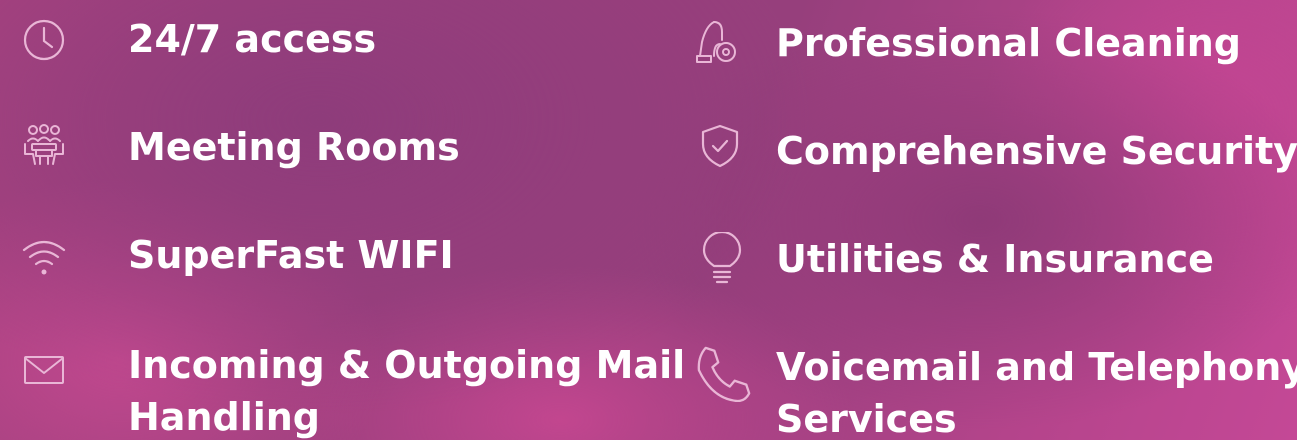 Image resolution: width=1297 pixels, height=440 pixels. I want to click on vacuum-cleaner-icon, so click(716, 42).